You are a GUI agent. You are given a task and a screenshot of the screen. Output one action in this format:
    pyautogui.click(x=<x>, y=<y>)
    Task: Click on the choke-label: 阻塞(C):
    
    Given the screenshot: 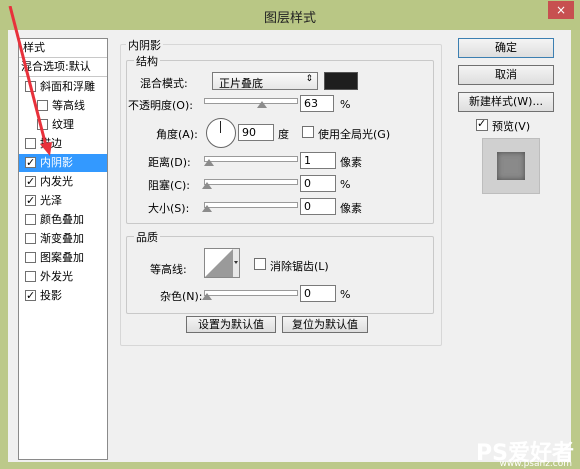 What is the action you would take?
    pyautogui.click(x=169, y=185)
    